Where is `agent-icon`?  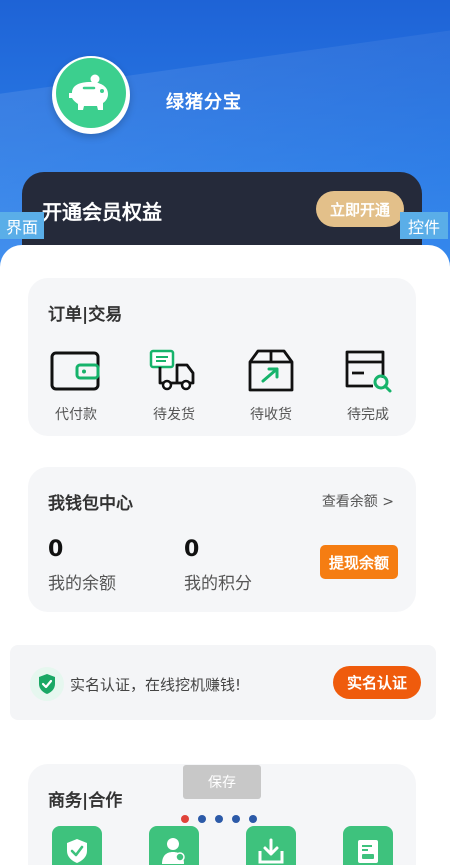 agent-icon is located at coordinates (174, 845).